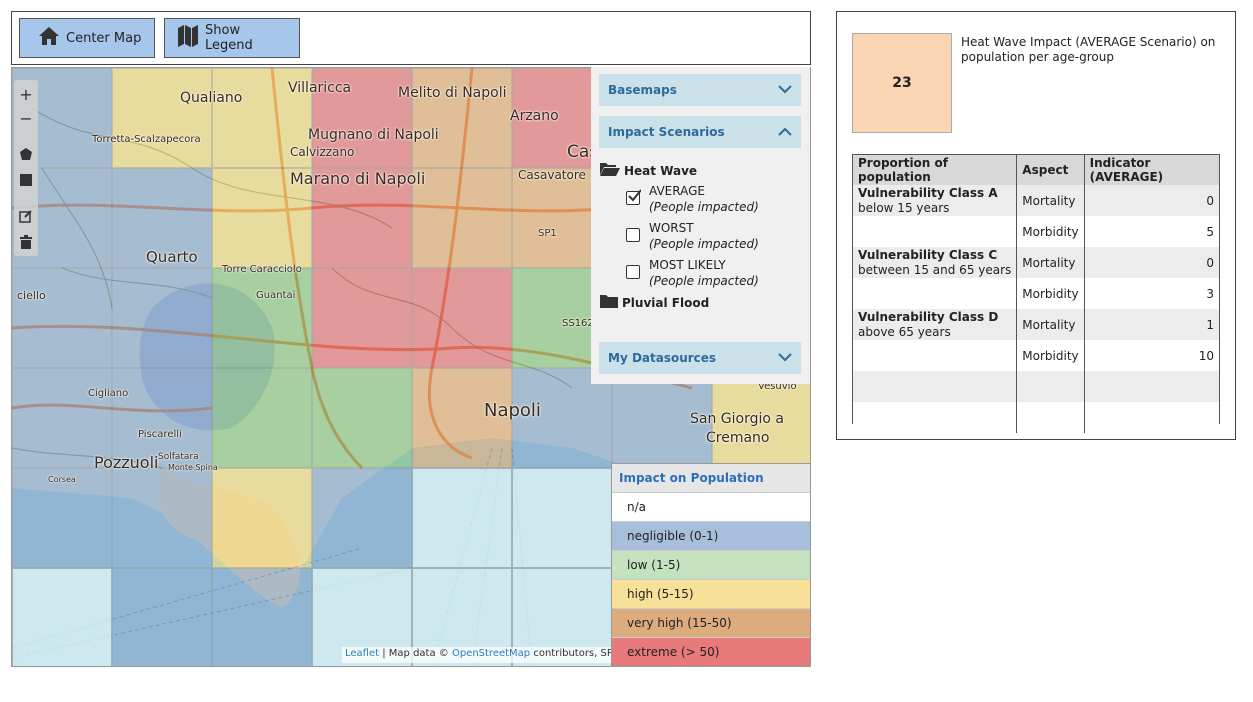 The width and height of the screenshot is (1253, 702). Describe the element at coordinates (700, 132) in the screenshot. I see `impact-scenarios-accordion: Impact Scenarios` at that location.